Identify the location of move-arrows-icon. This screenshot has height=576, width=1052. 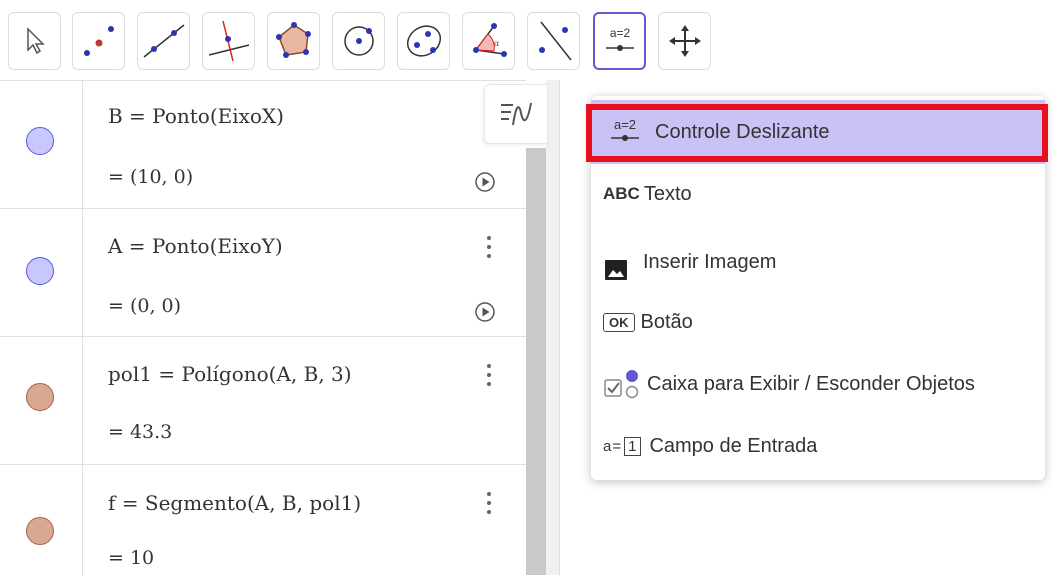
(684, 41).